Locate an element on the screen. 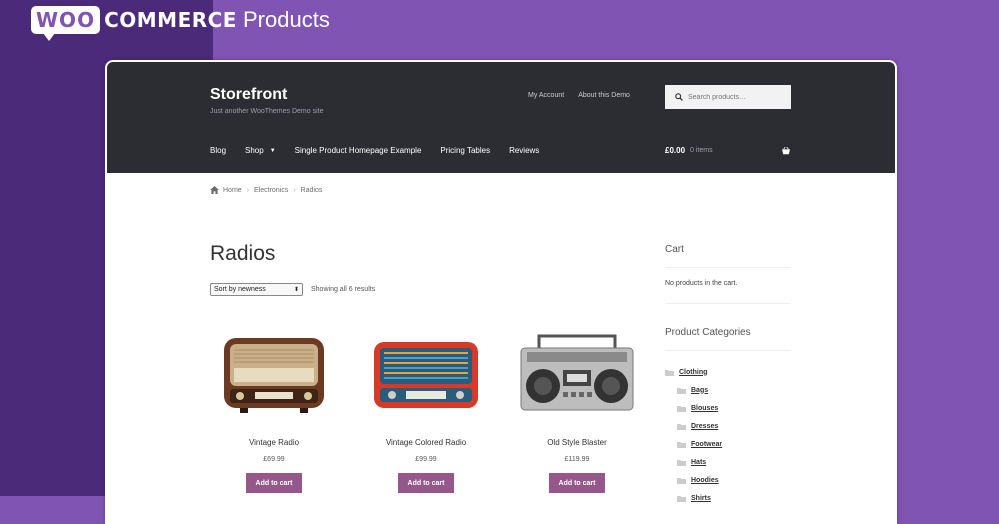 This screenshot has width=999, height=524. nav-shop-label: Shop is located at coordinates (254, 150).